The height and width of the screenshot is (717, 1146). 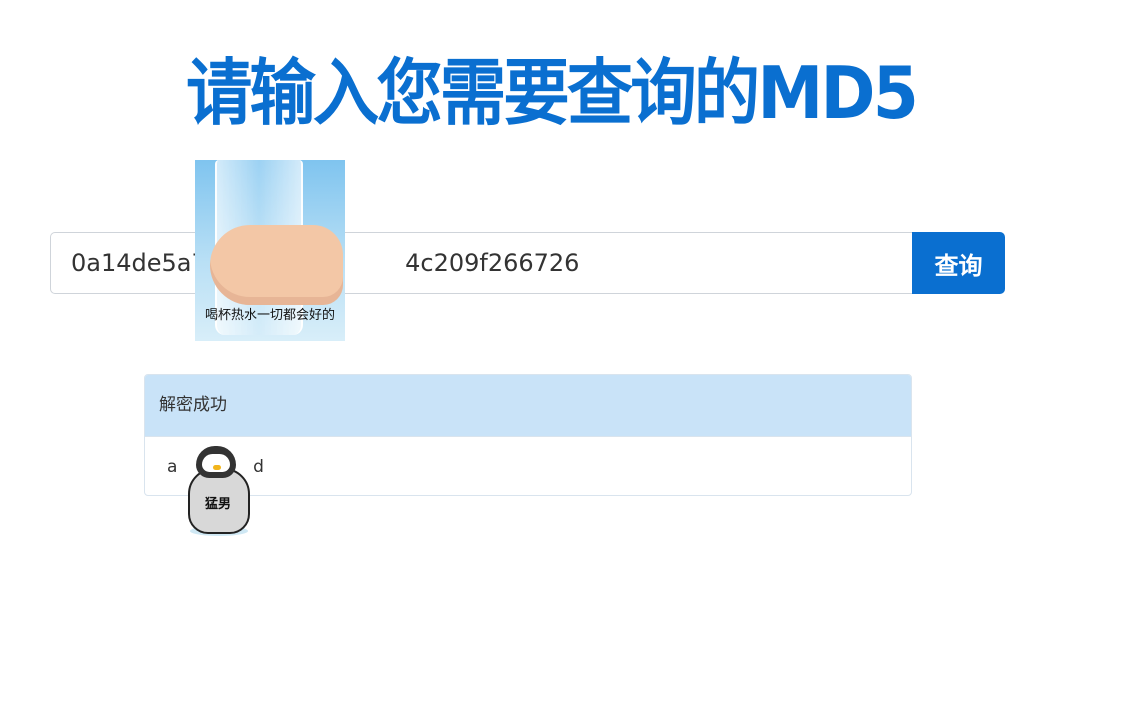 I want to click on hot-water-sticker: 喝杯热水一切都会好的, so click(x=270, y=250).